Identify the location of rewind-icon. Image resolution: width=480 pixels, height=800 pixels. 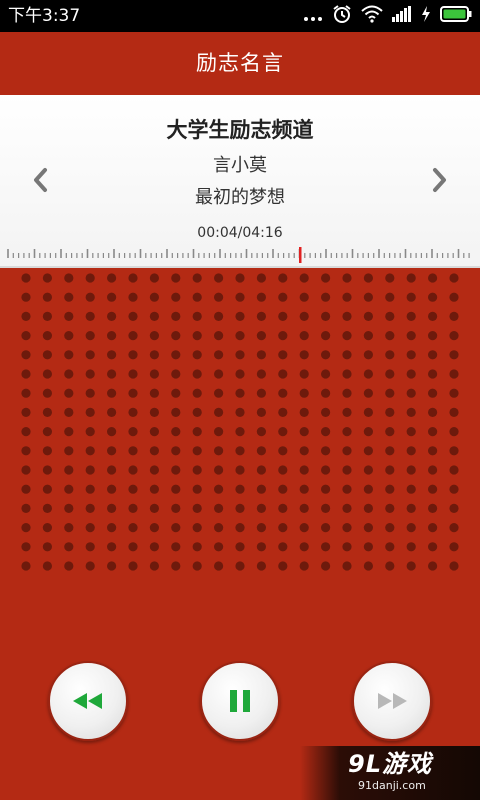
(87, 701).